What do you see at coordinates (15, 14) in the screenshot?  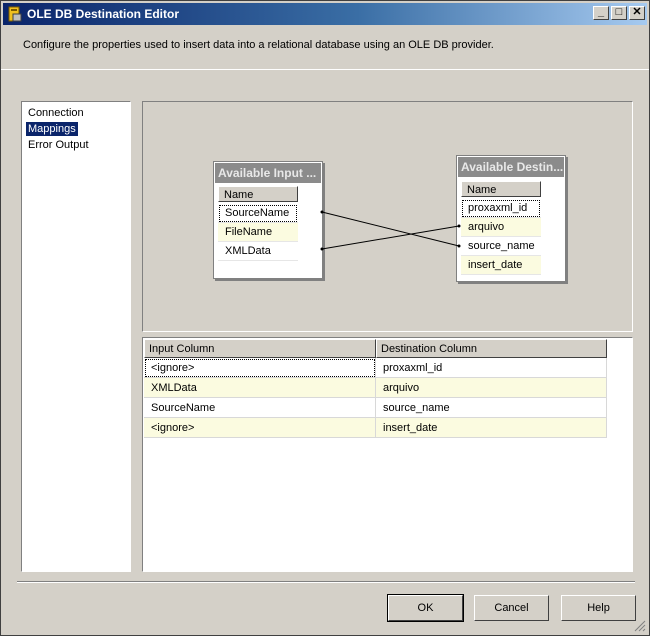 I see `app-icon` at bounding box center [15, 14].